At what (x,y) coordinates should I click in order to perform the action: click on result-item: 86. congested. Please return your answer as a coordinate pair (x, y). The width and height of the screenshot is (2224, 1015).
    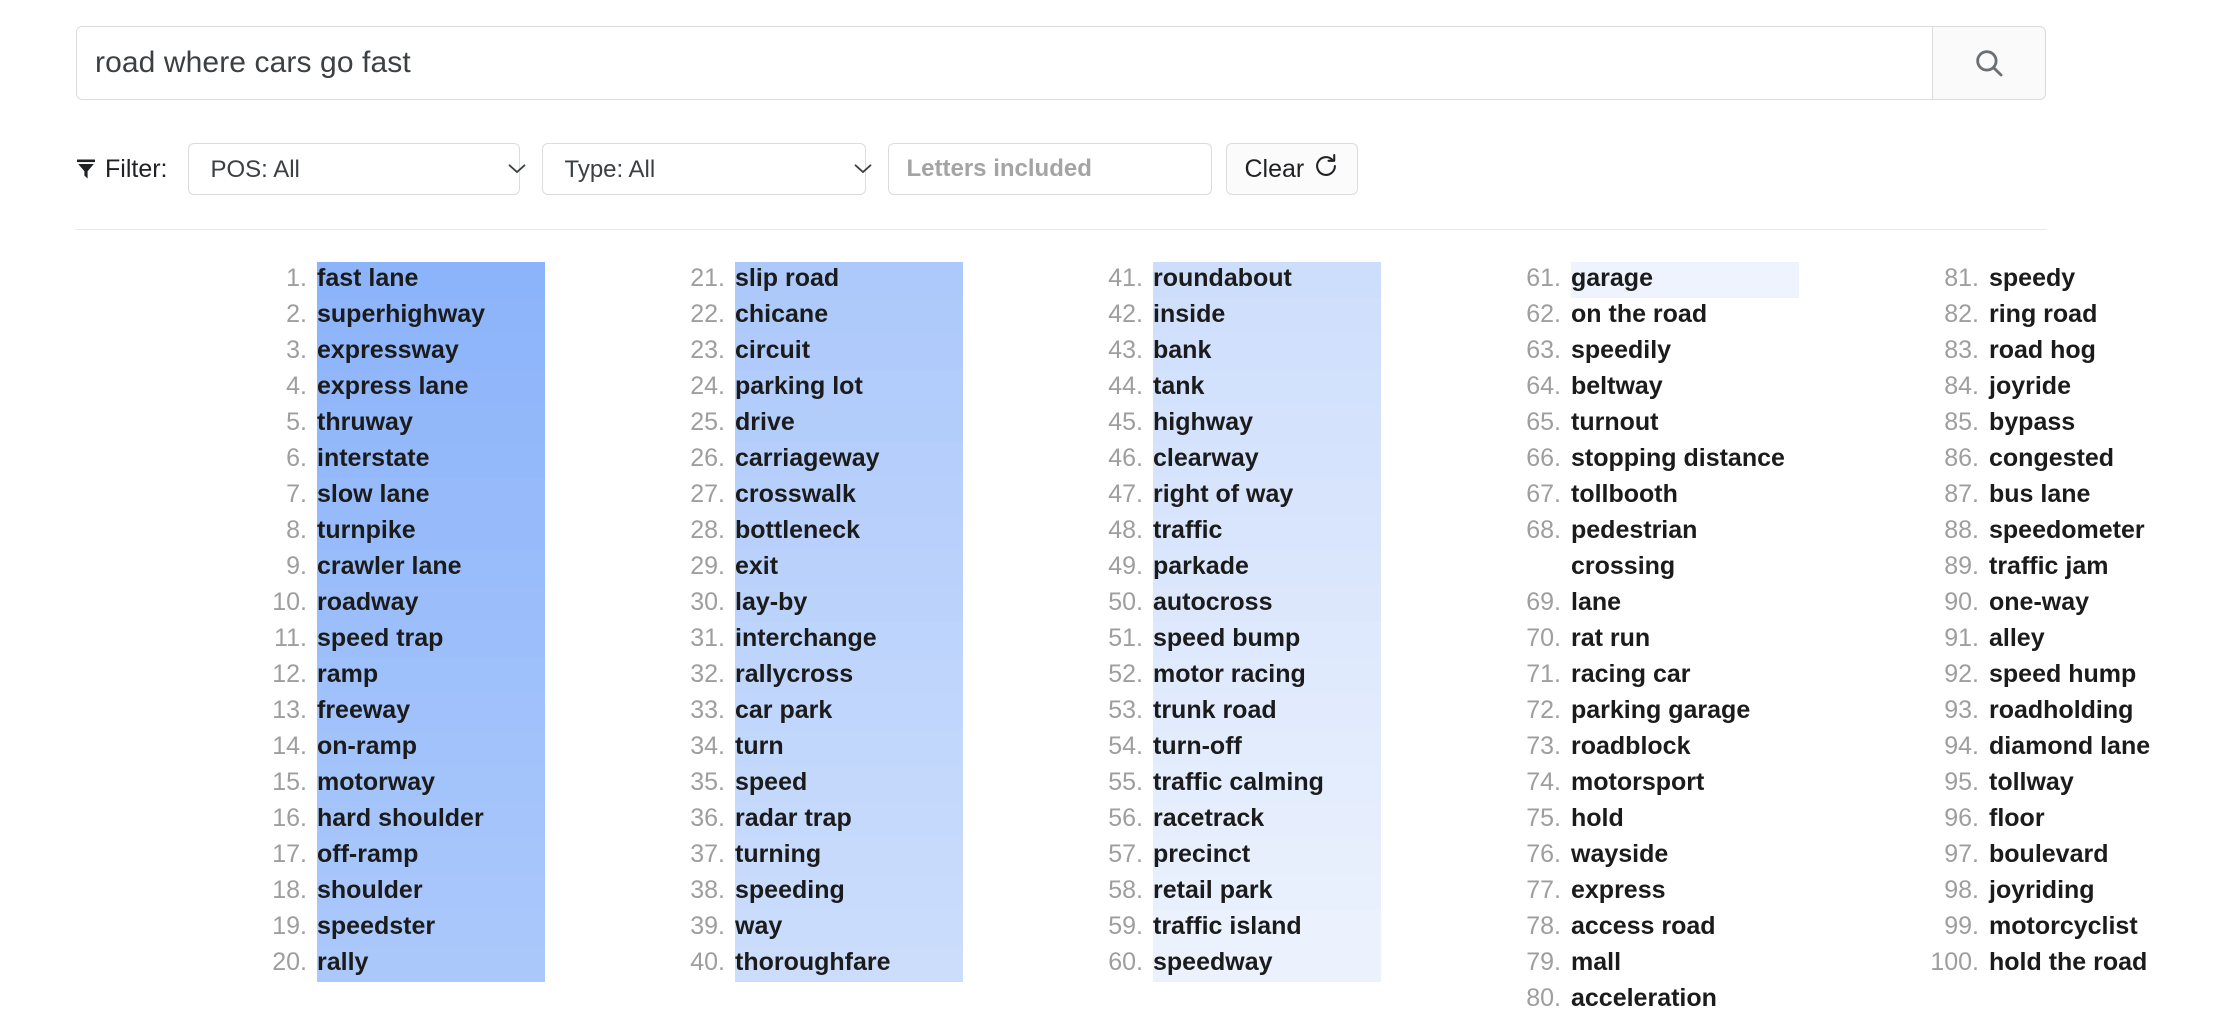
    Looking at the image, I should click on (2072, 460).